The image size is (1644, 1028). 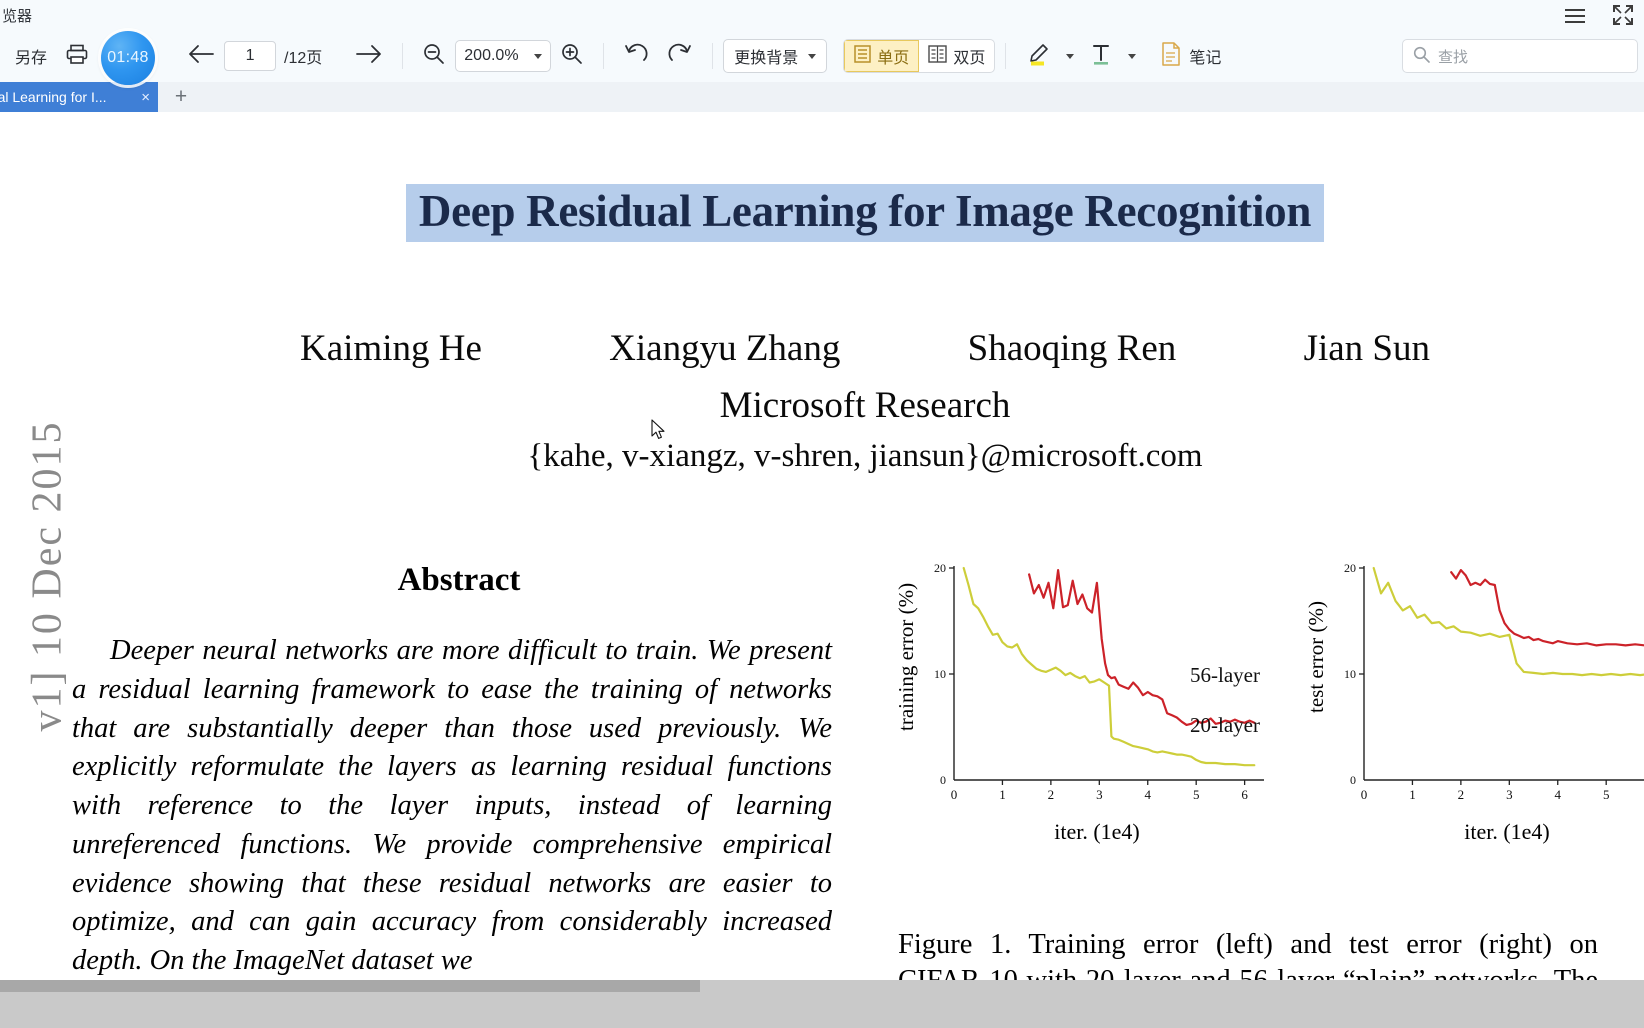 I want to click on svg-text: 56-layer, so click(x=1225, y=675).